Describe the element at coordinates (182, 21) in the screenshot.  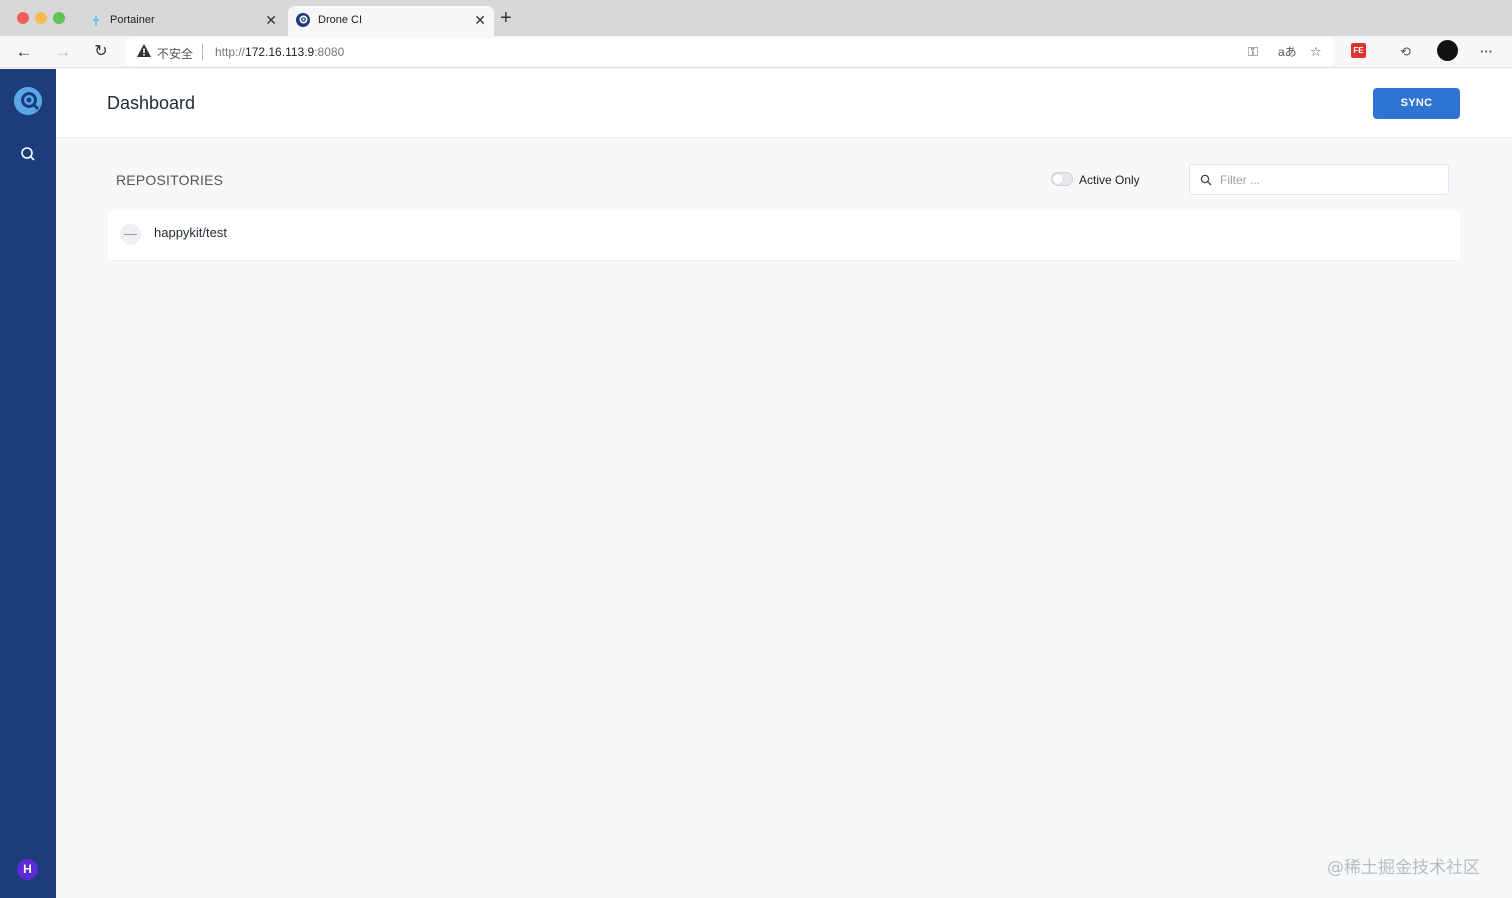
I see `tab-portainer: Portainer ✕` at that location.